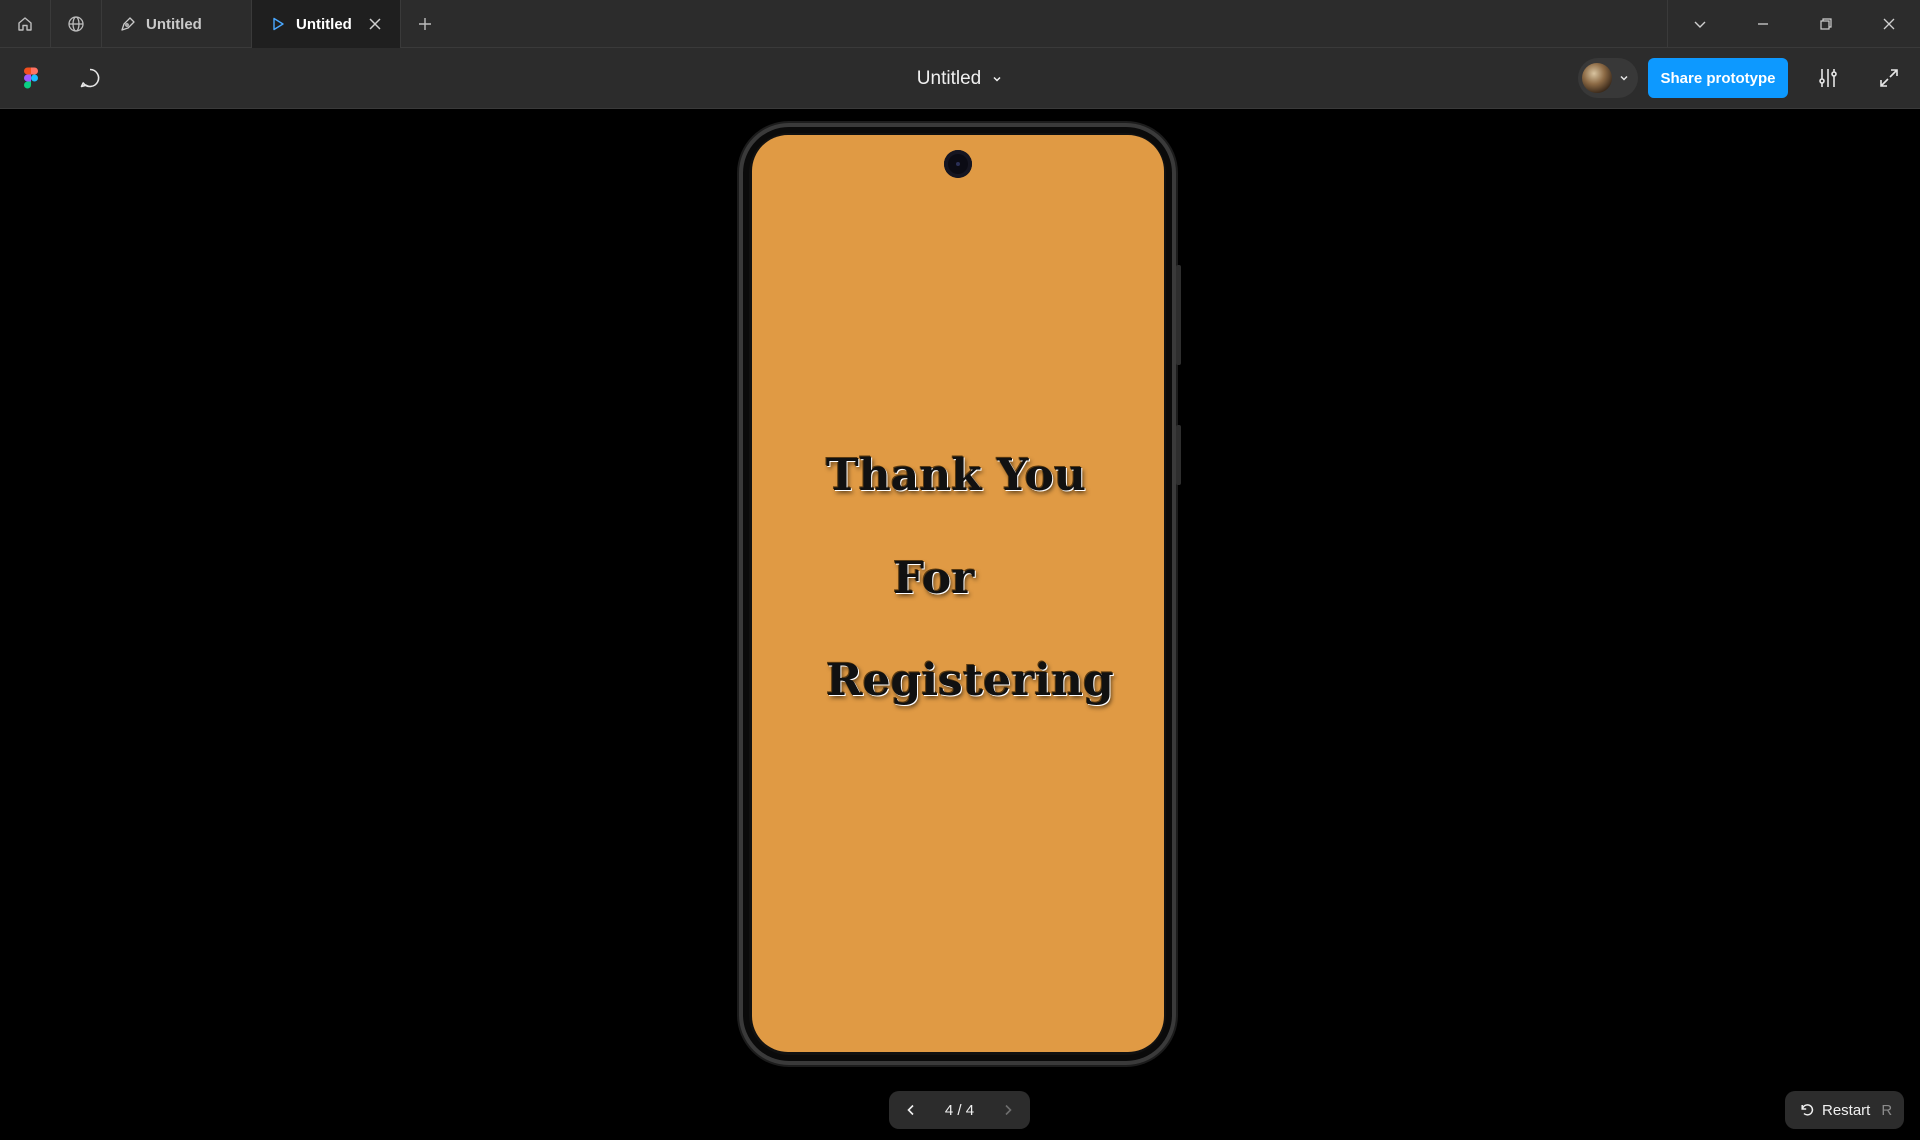  I want to click on tabs-overflow-button, so click(1699, 24).